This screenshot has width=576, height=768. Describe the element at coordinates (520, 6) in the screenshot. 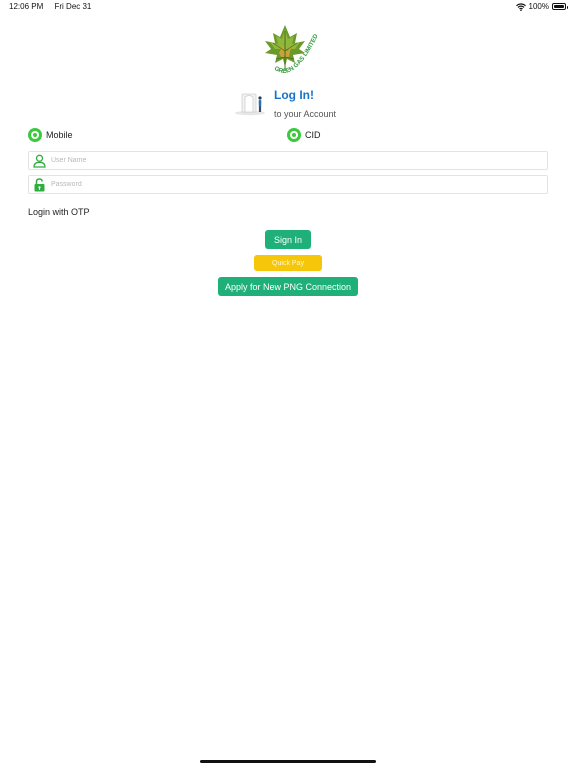

I see `wifi-icon` at that location.